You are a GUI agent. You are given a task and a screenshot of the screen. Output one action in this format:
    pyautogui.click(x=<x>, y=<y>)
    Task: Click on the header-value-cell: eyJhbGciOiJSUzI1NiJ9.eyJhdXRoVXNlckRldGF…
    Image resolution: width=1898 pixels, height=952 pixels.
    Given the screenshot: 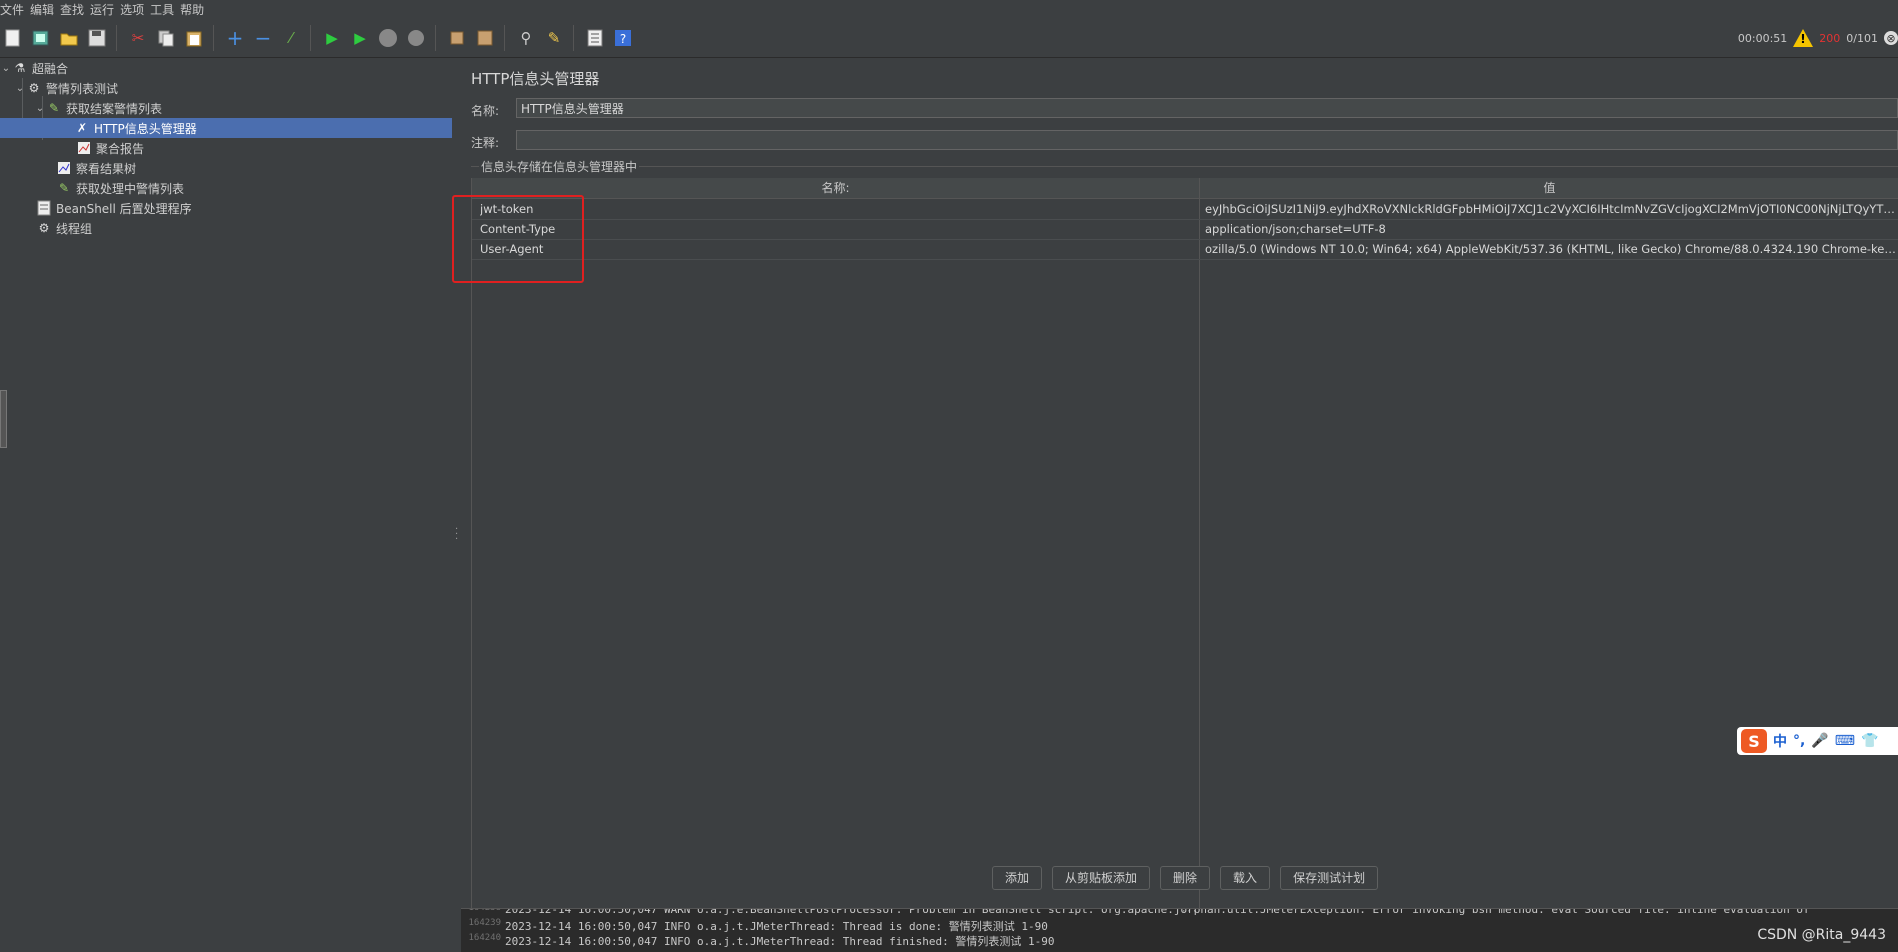 What is the action you would take?
    pyautogui.click(x=1551, y=209)
    